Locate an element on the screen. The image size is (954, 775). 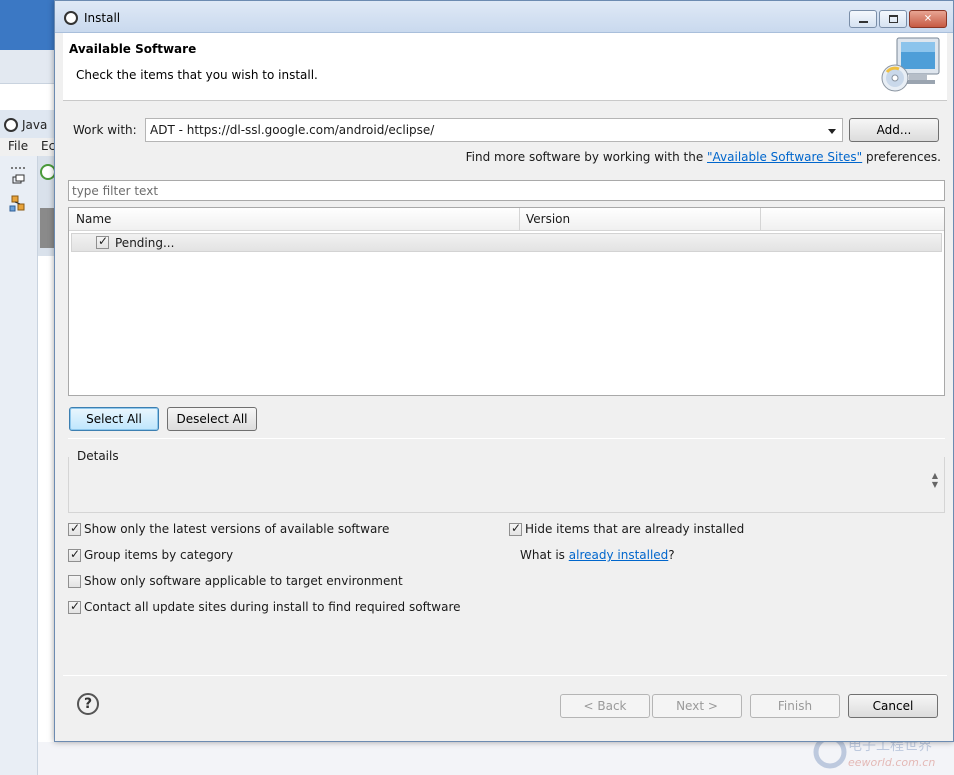
minimize-icon is located at coordinates (863, 22).